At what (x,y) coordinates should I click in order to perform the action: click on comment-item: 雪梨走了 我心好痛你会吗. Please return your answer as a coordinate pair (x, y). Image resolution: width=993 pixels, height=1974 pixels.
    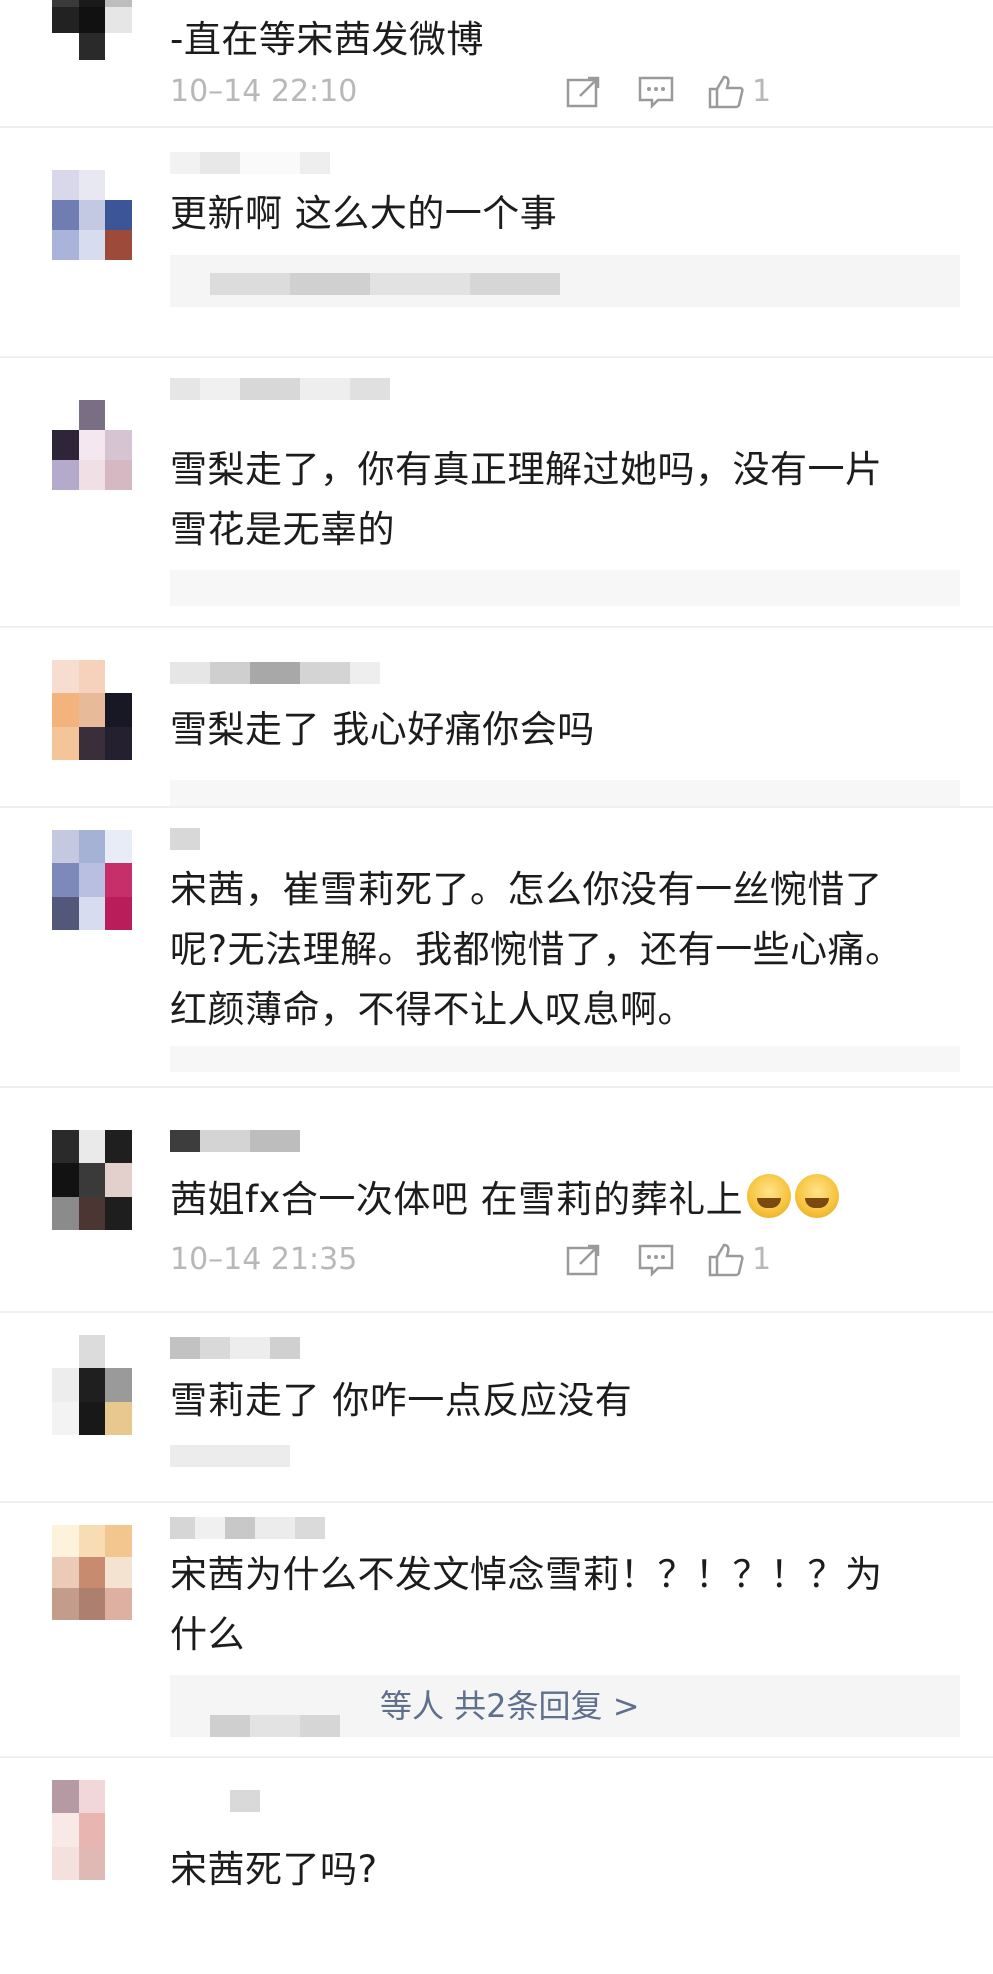
    Looking at the image, I should click on (496, 720).